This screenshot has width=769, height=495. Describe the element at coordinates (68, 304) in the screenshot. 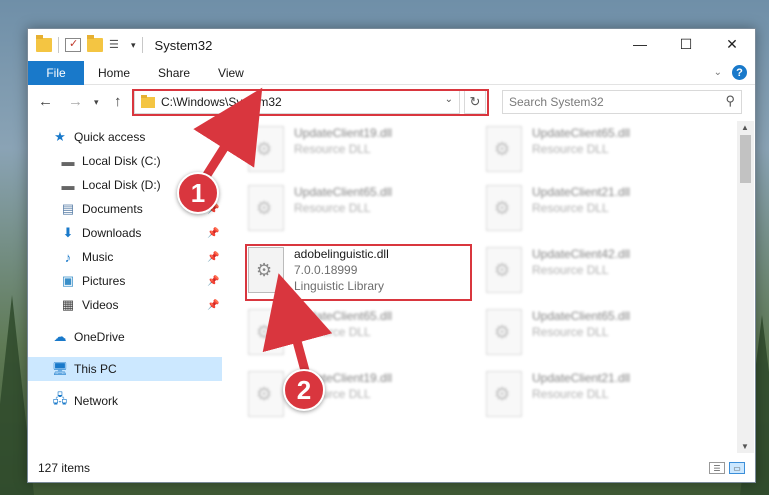

I see `video-icon: ▦` at that location.